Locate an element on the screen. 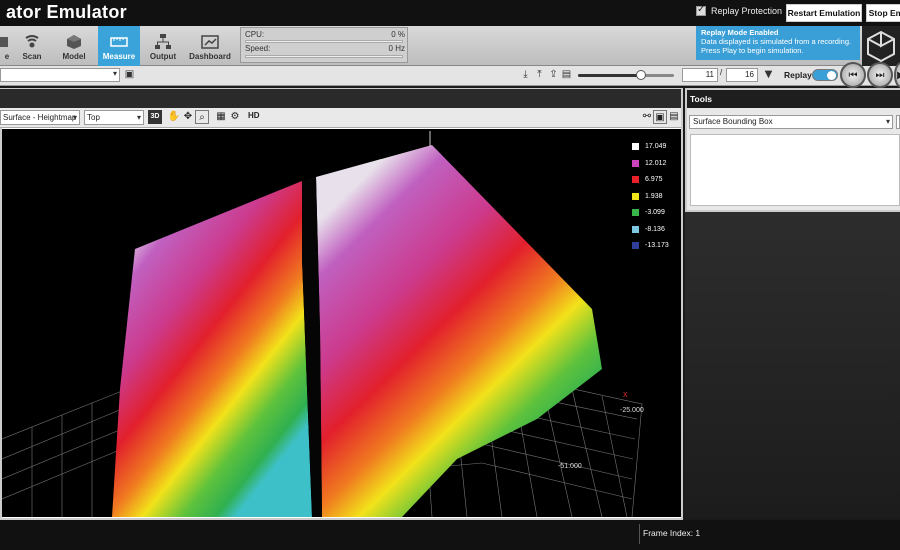 This screenshot has height=550, width=900. step-forward-button: ⏭ is located at coordinates (880, 75).